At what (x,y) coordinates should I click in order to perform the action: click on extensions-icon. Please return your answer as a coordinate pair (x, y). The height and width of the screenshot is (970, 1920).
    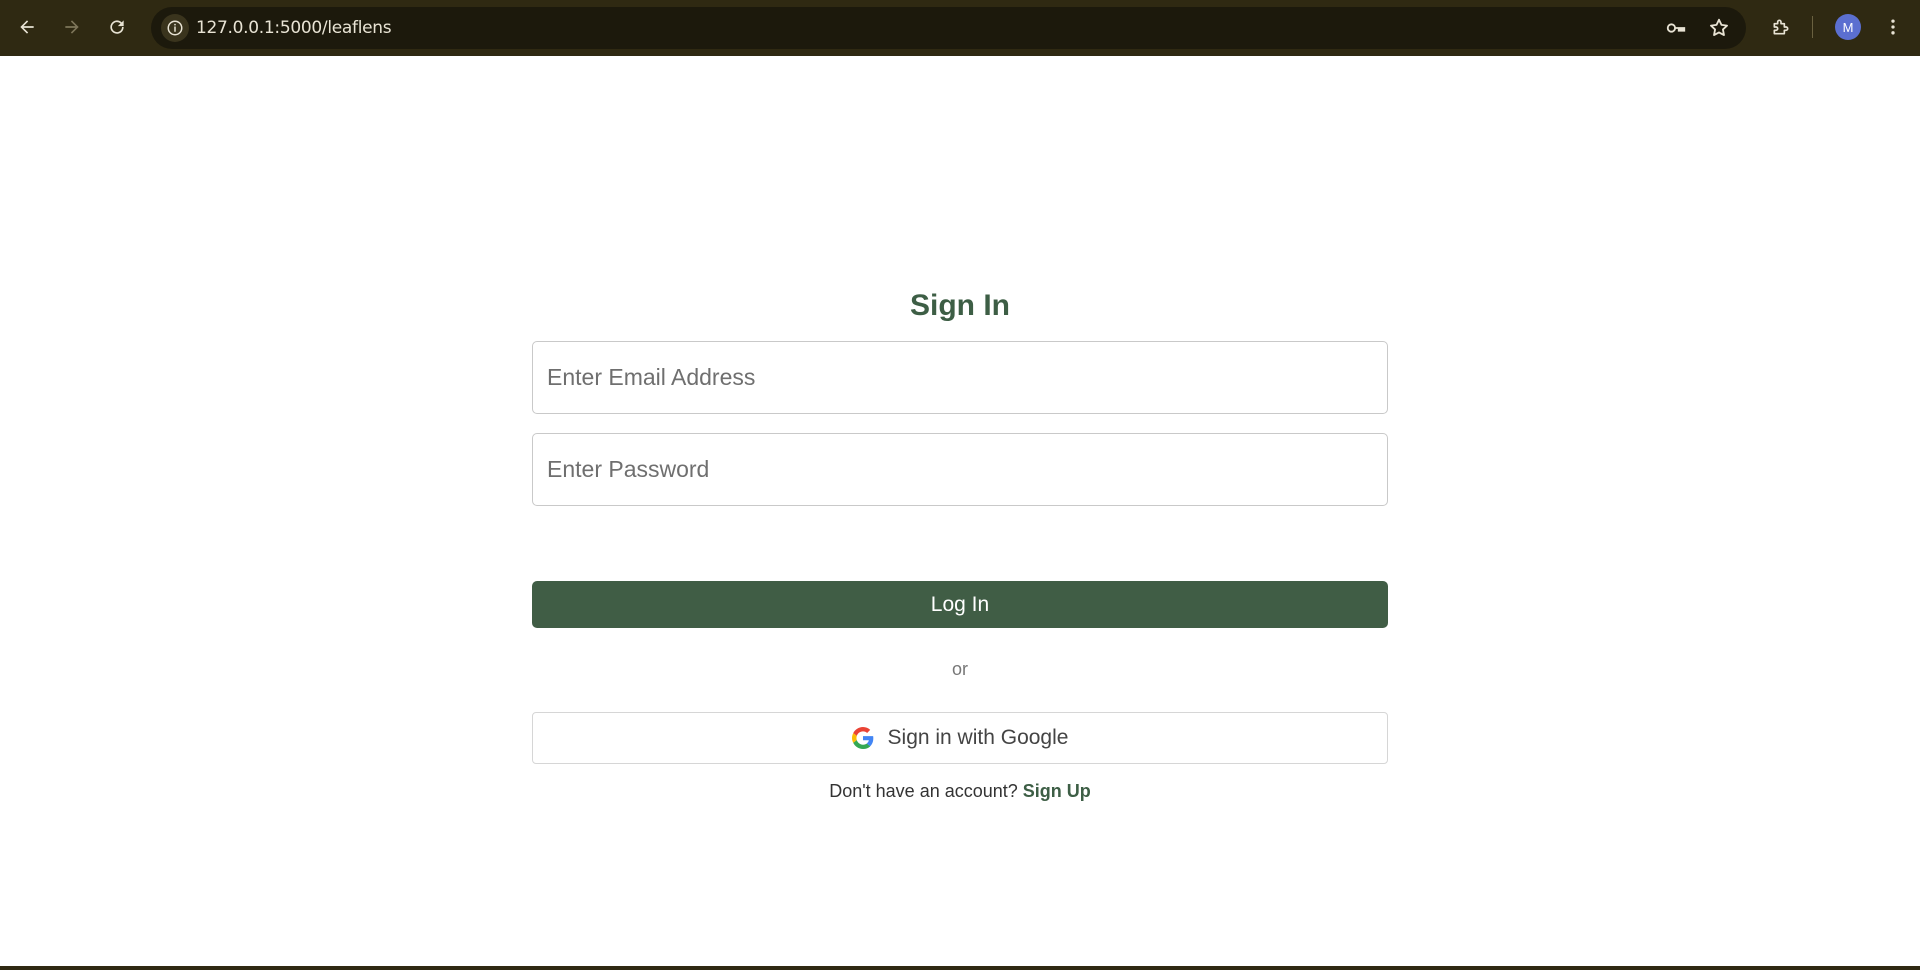
    Looking at the image, I should click on (1781, 27).